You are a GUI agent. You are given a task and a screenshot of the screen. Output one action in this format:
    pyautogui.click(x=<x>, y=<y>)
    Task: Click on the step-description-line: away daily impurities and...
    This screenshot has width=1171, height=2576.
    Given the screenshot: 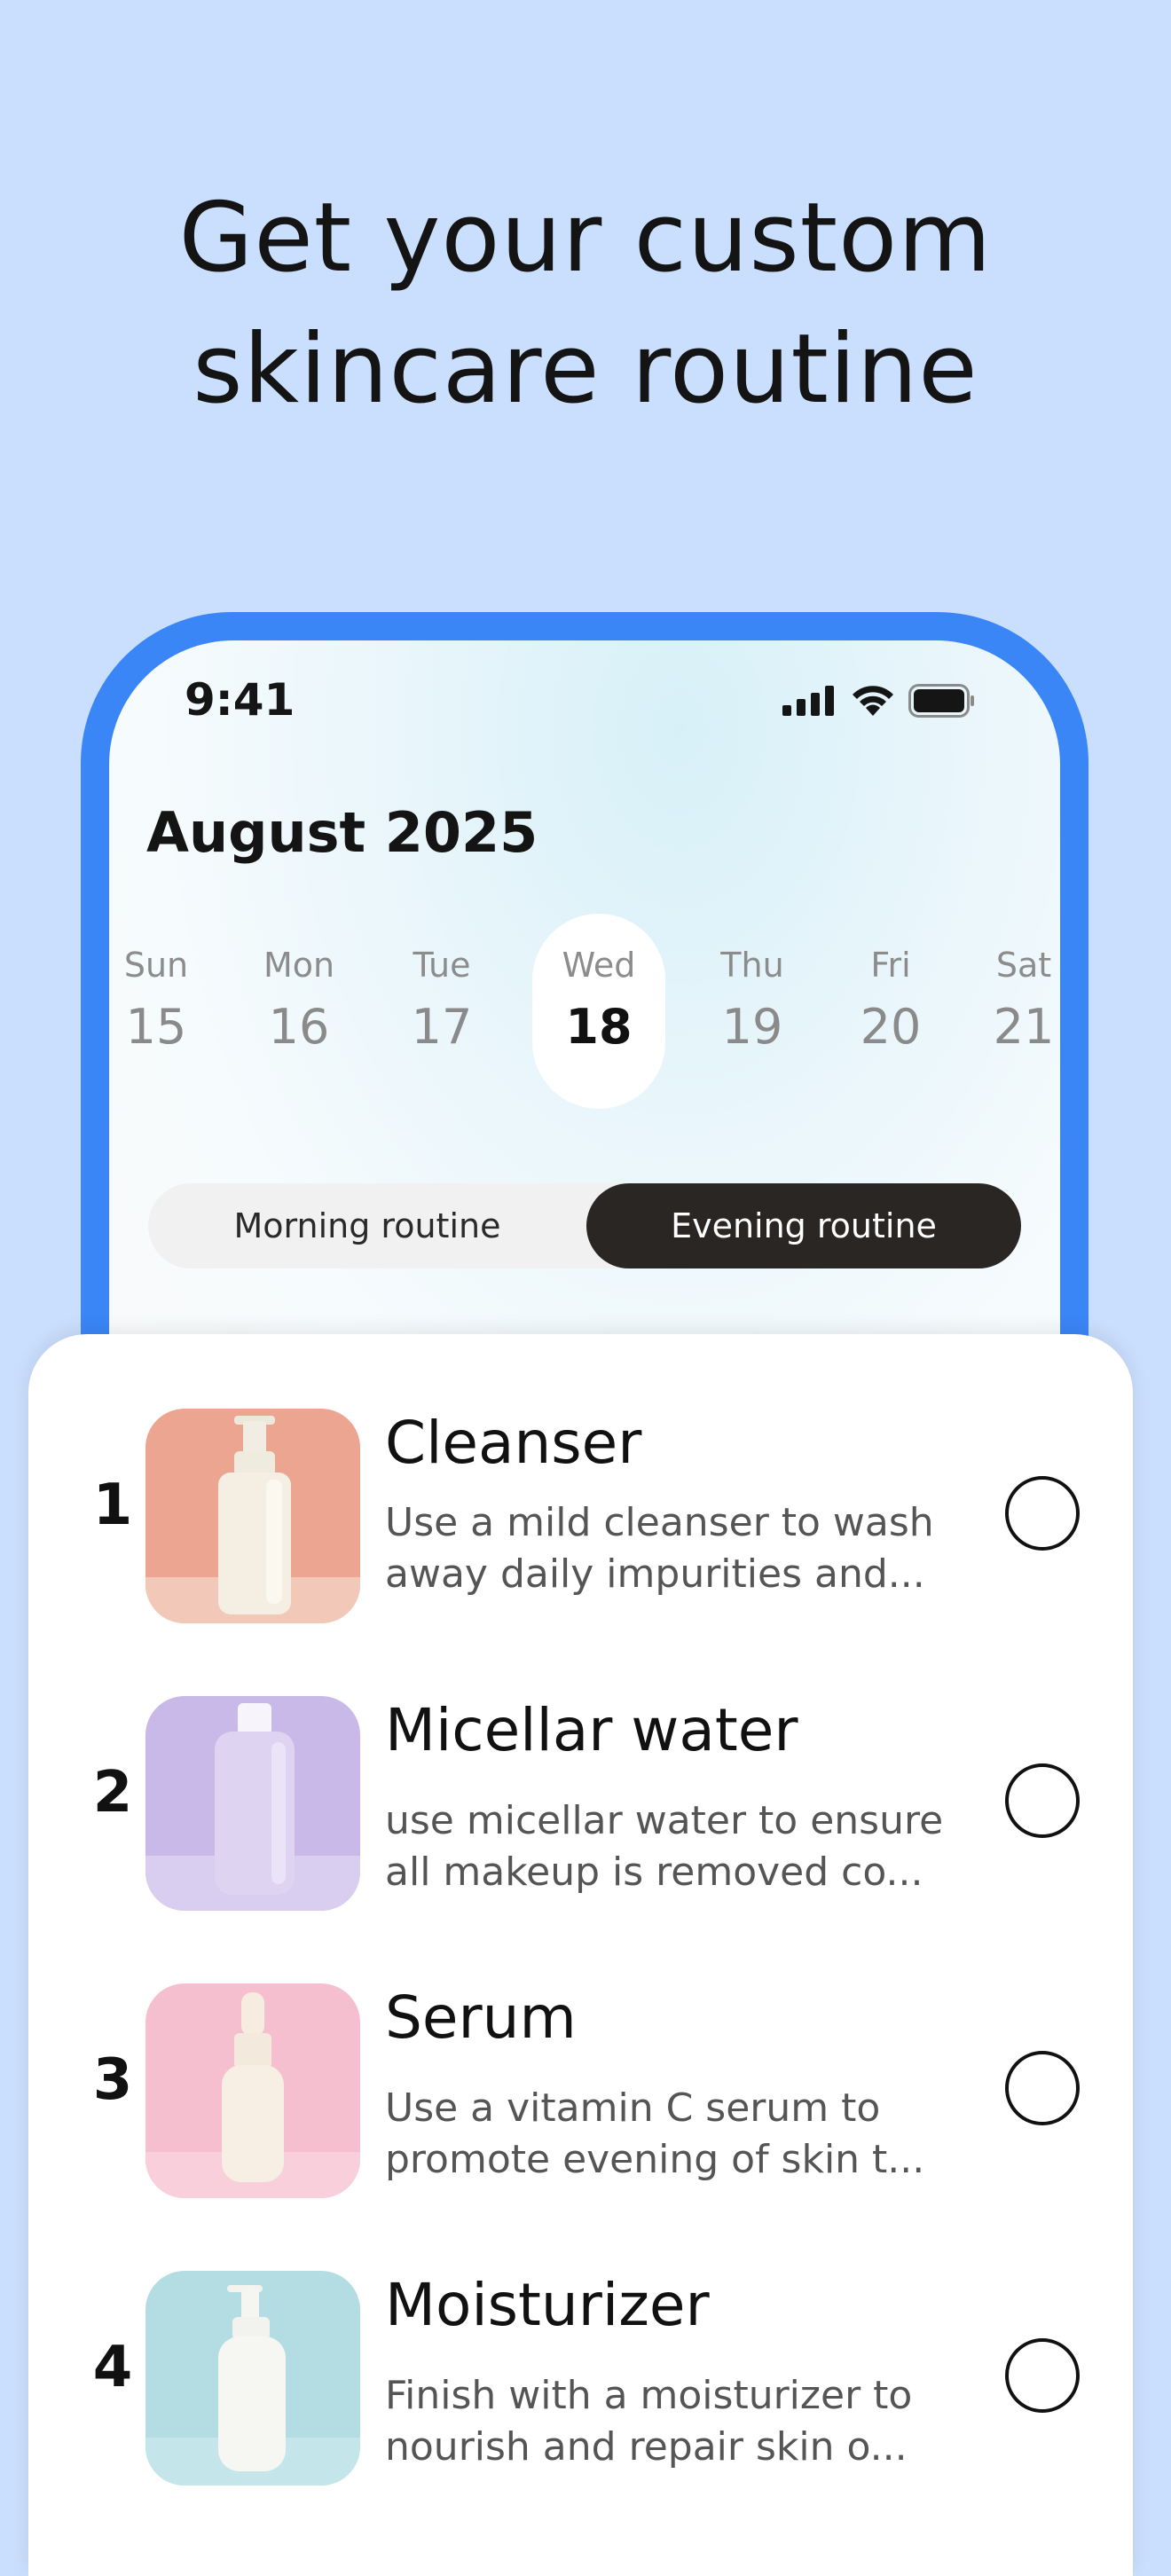 What is the action you would take?
    pyautogui.click(x=655, y=1574)
    